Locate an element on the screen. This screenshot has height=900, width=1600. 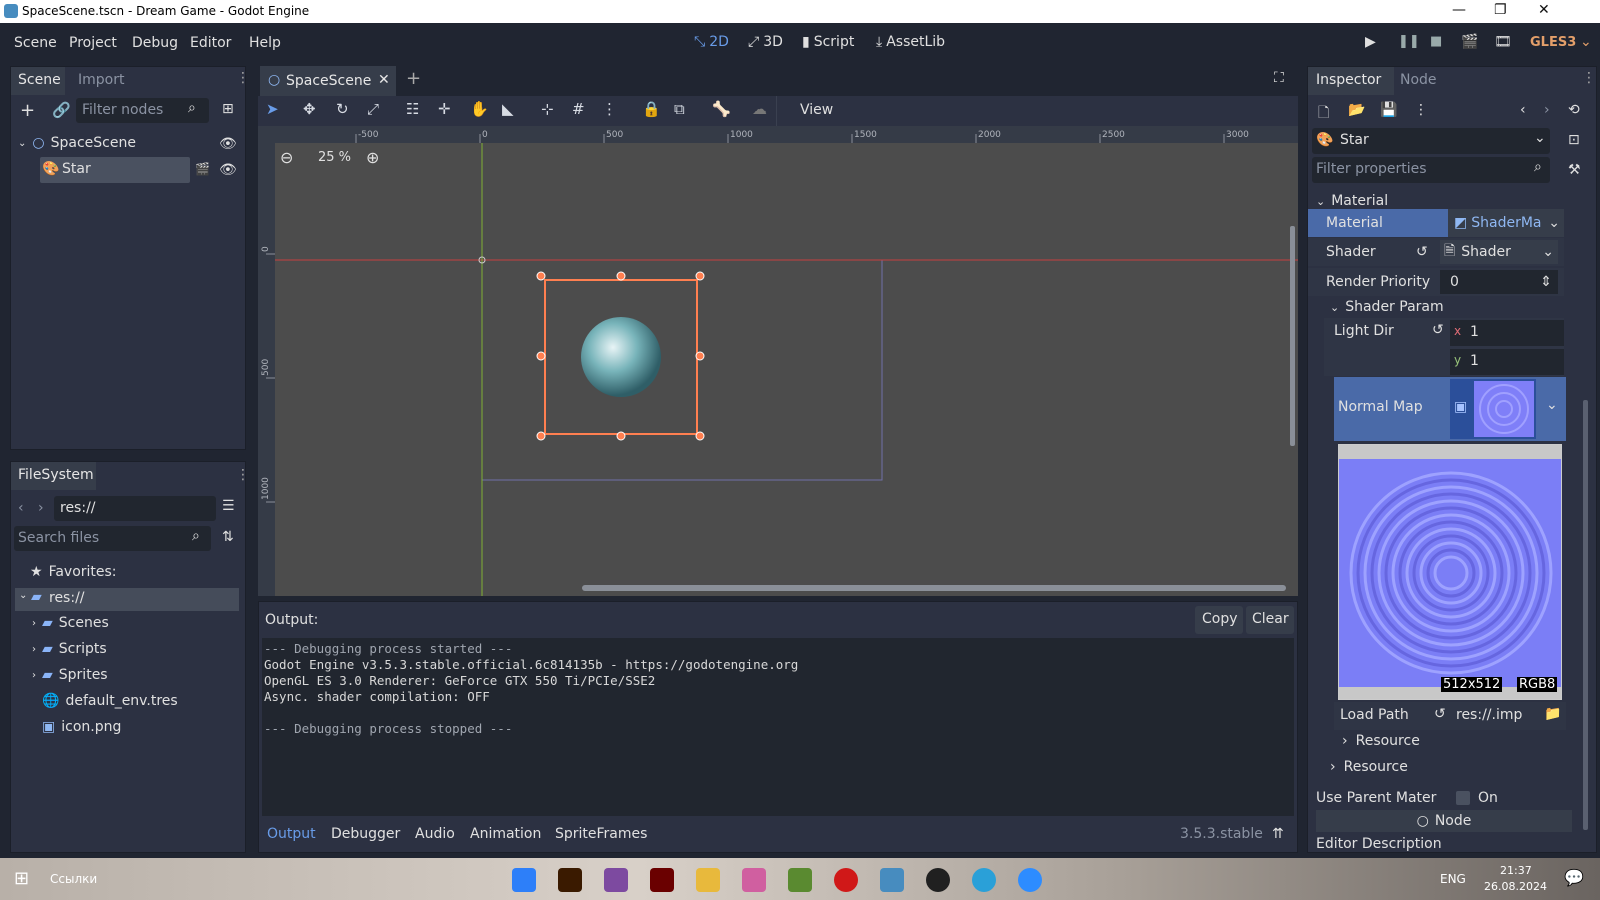
zoom-in-icon: ⊕ is located at coordinates (372, 157).